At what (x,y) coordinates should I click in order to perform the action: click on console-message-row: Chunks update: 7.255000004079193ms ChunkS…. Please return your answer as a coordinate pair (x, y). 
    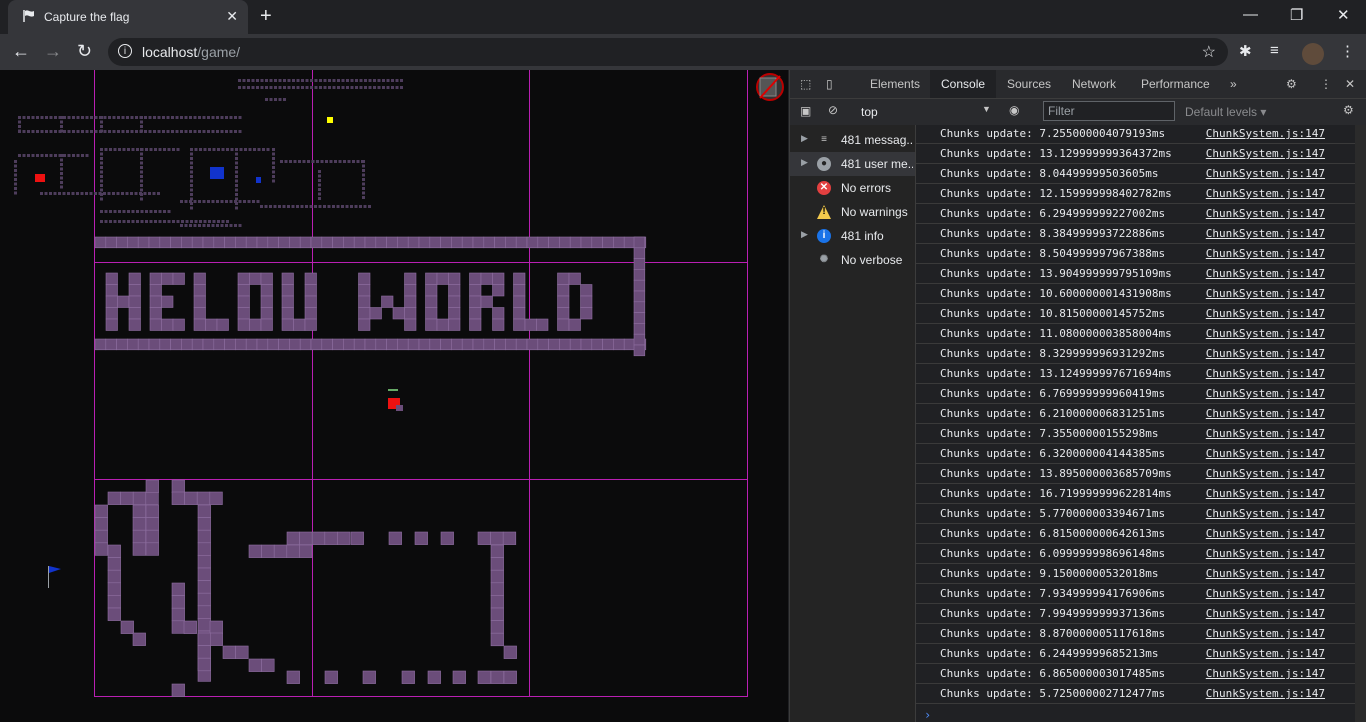
    Looking at the image, I should click on (1135, 134).